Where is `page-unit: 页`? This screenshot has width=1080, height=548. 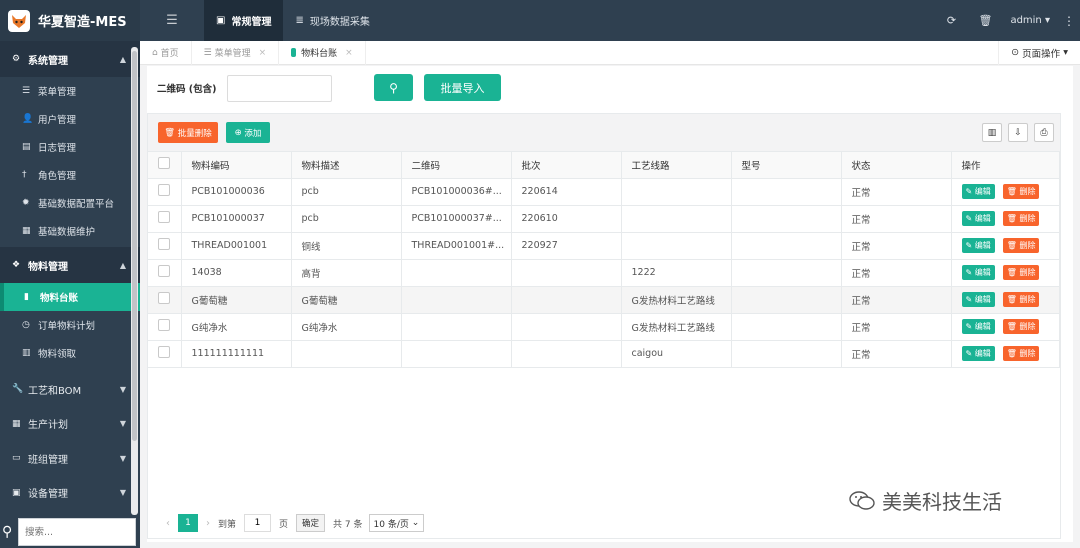
page-unit: 页 is located at coordinates (284, 524).